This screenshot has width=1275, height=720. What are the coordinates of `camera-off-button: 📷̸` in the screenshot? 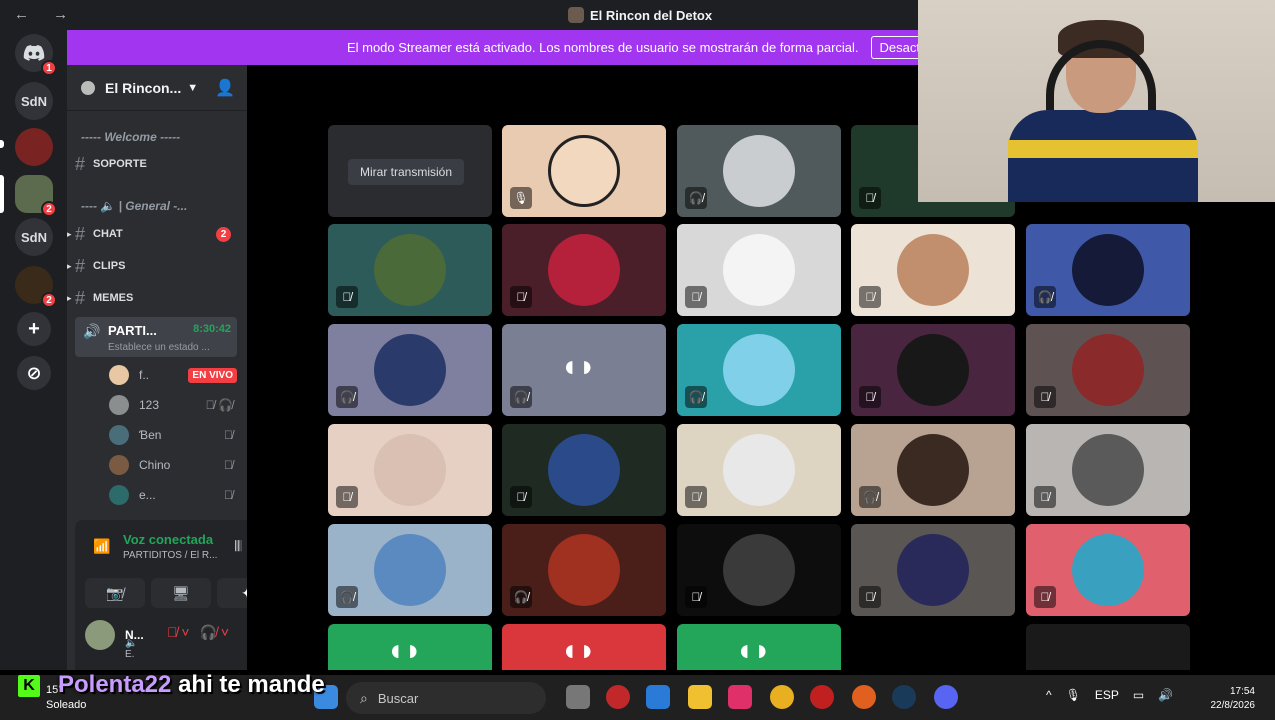 It's located at (115, 593).